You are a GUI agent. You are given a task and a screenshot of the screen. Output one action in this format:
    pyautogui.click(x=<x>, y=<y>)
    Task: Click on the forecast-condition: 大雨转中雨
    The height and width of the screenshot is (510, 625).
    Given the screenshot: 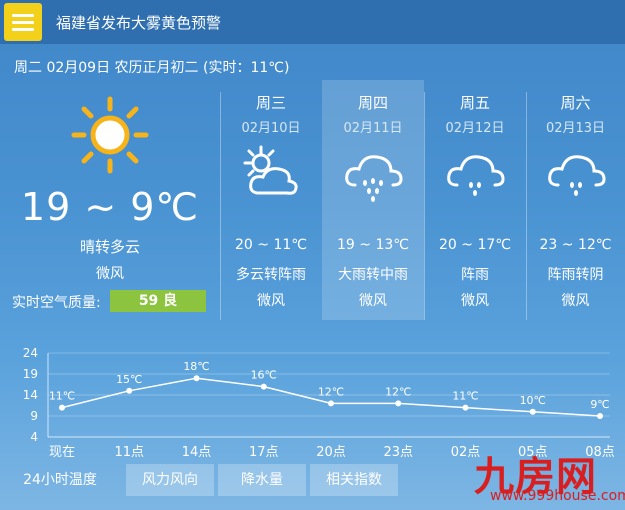 What is the action you would take?
    pyautogui.click(x=373, y=275)
    